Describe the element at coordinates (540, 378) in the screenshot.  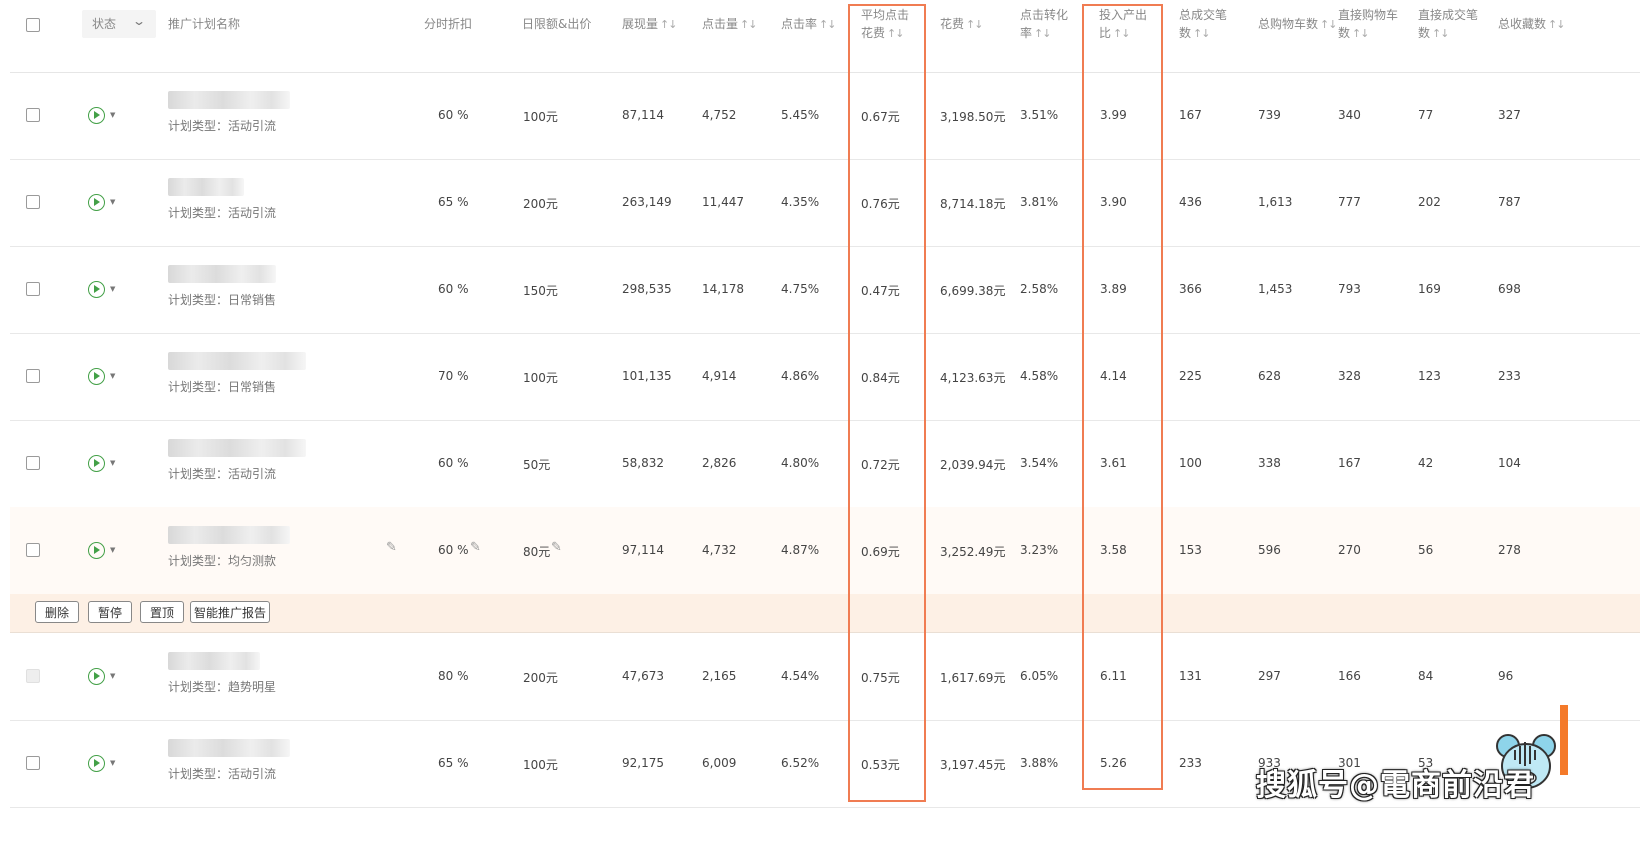
I see `cell-budget: 100元` at that location.